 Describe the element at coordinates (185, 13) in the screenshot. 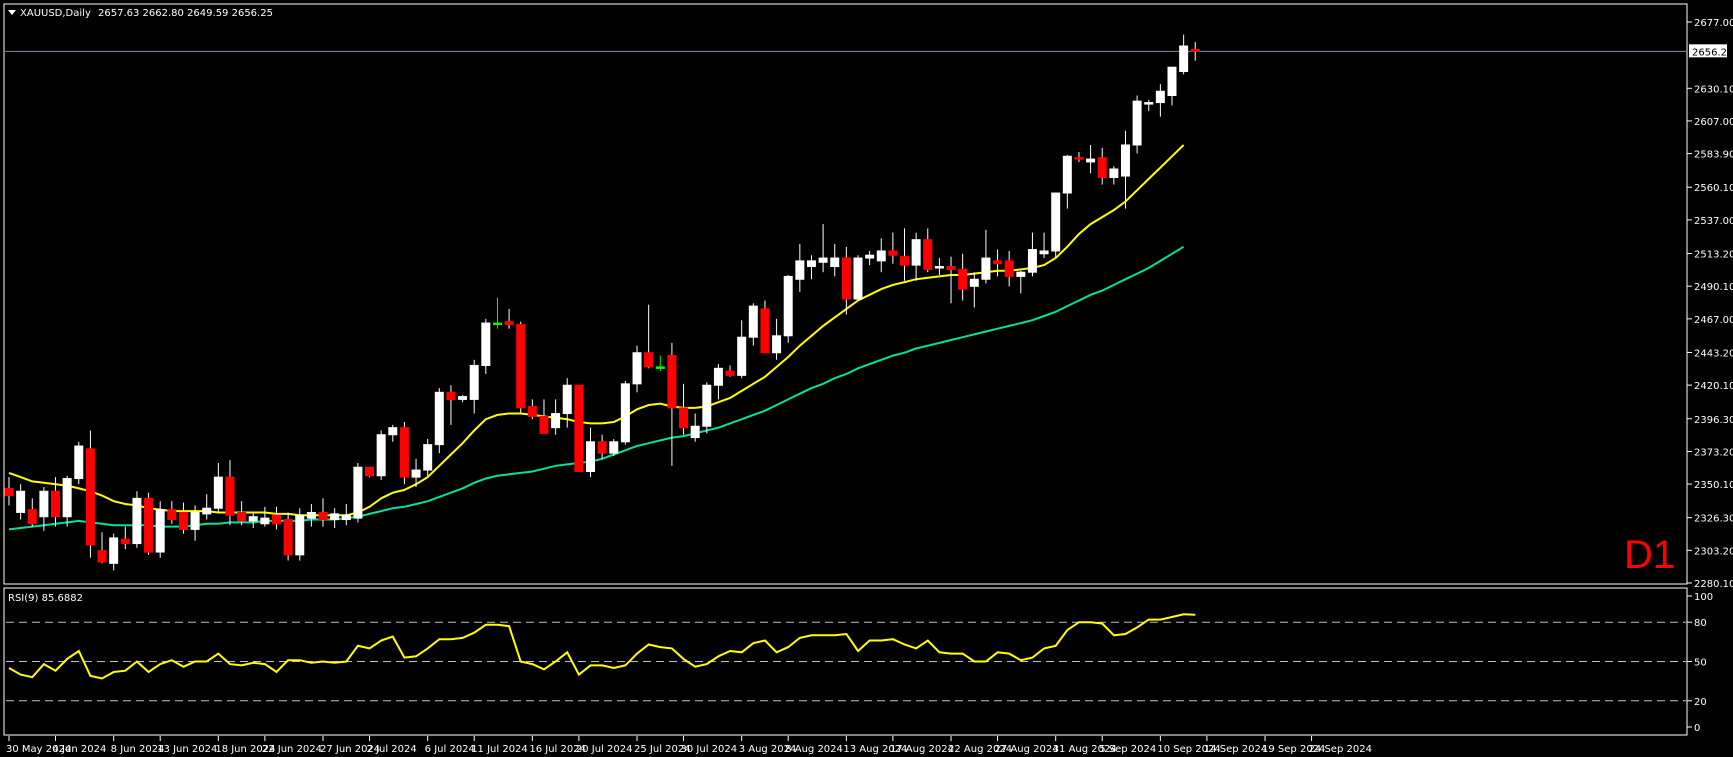

I see `ohlc-label: 2657.63 2662.80 2649.59 2656.25` at that location.